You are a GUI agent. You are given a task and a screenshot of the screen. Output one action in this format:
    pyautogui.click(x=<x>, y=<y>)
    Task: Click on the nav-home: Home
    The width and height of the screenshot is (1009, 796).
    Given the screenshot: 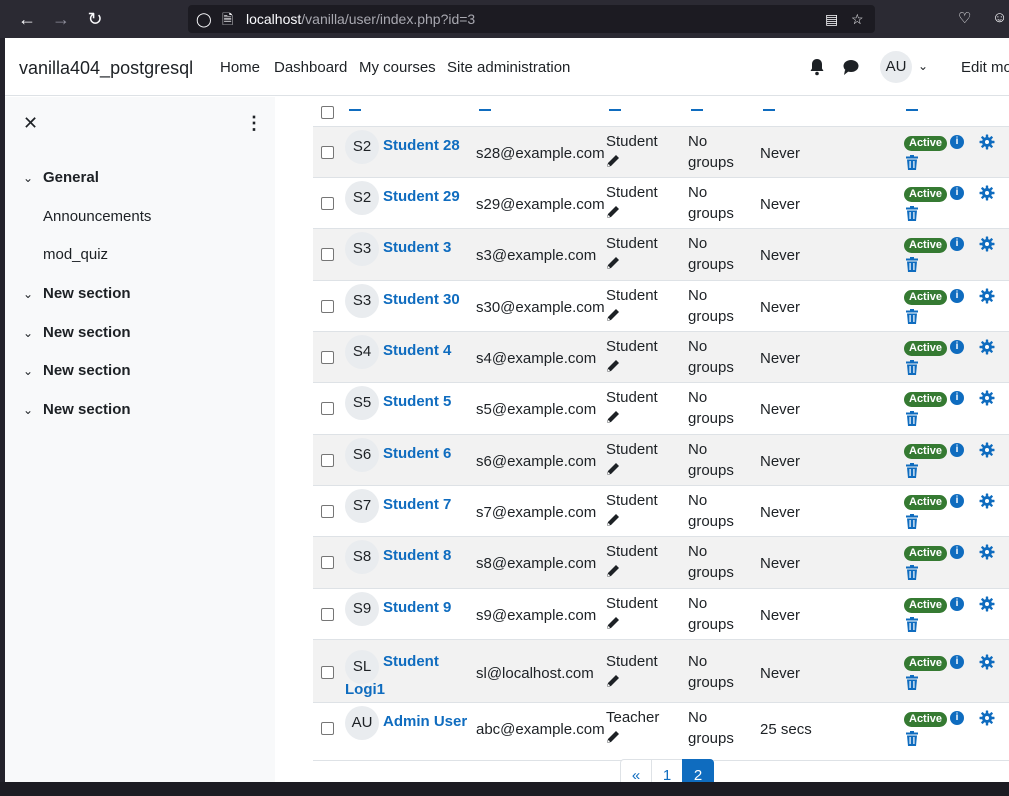 What is the action you would take?
    pyautogui.click(x=240, y=67)
    